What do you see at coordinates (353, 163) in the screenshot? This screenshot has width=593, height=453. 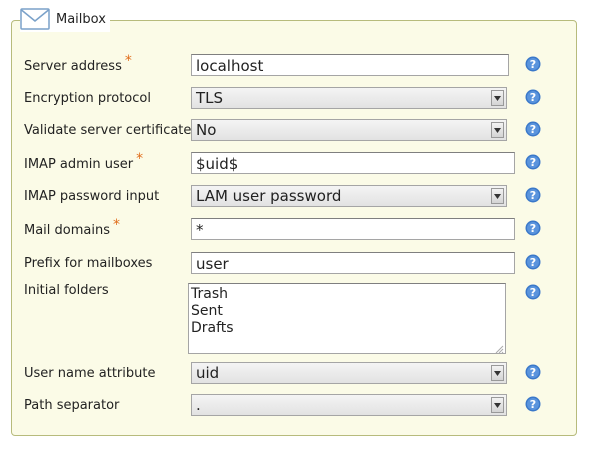 I see `imap-admin-user-input: $uid$` at bounding box center [353, 163].